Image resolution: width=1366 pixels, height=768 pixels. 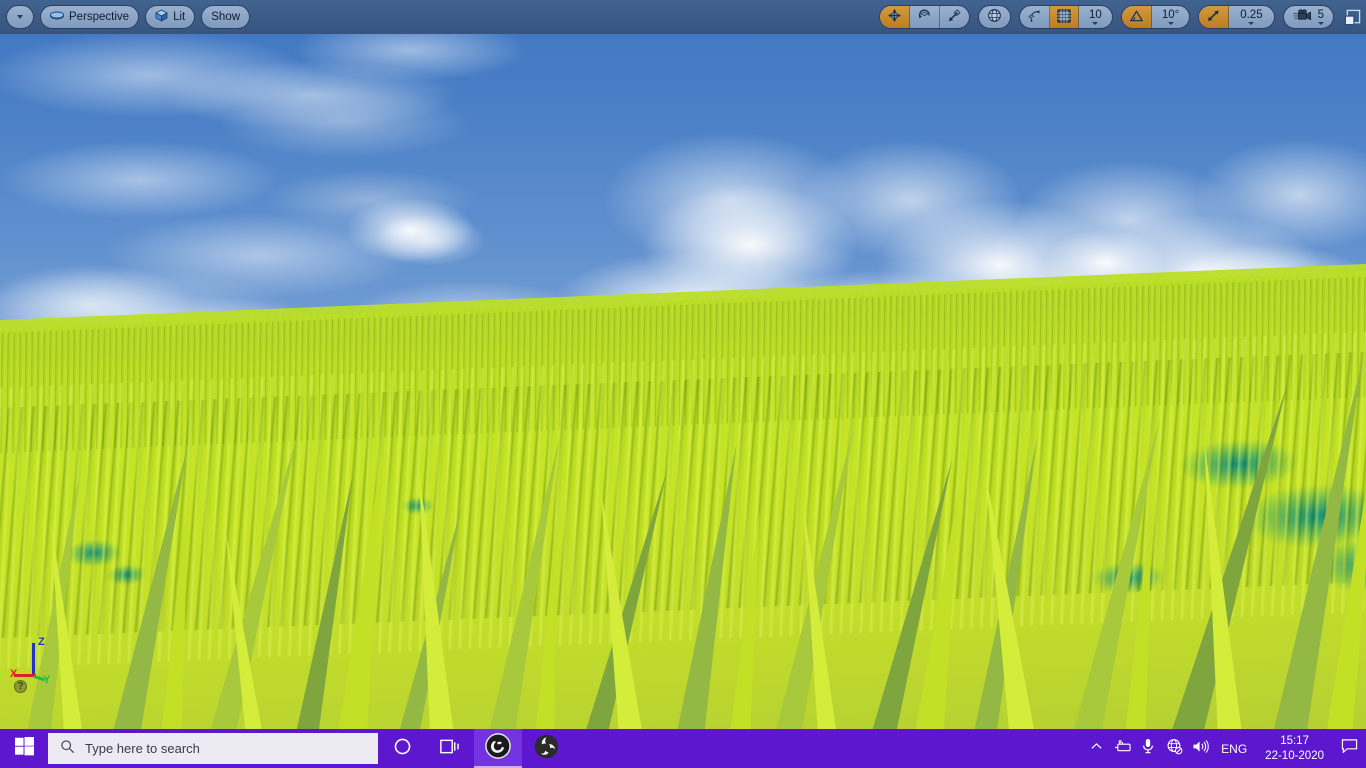 I want to click on scale-snap-value-button: 0.25, so click(x=1251, y=17).